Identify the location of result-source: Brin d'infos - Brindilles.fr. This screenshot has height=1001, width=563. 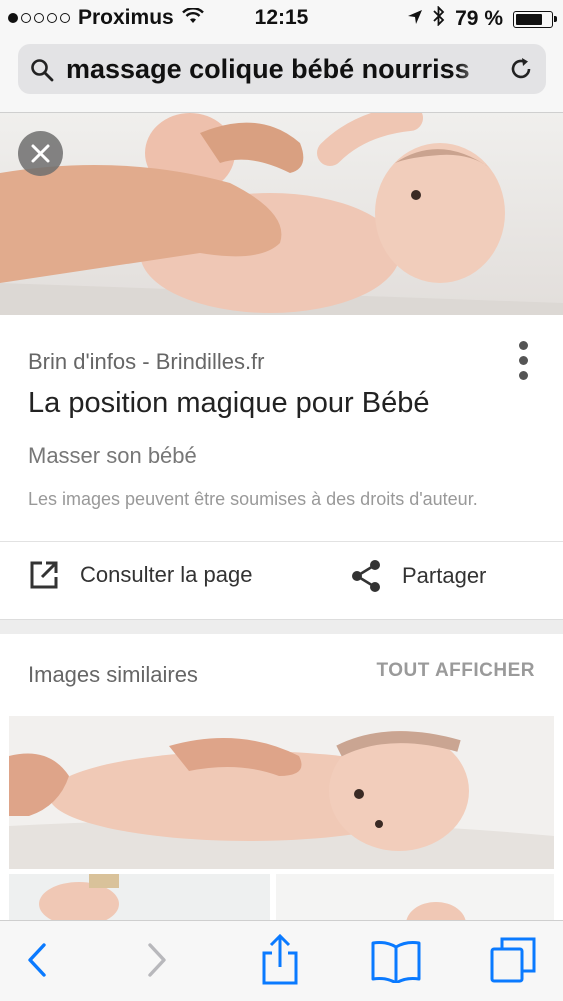
(146, 362).